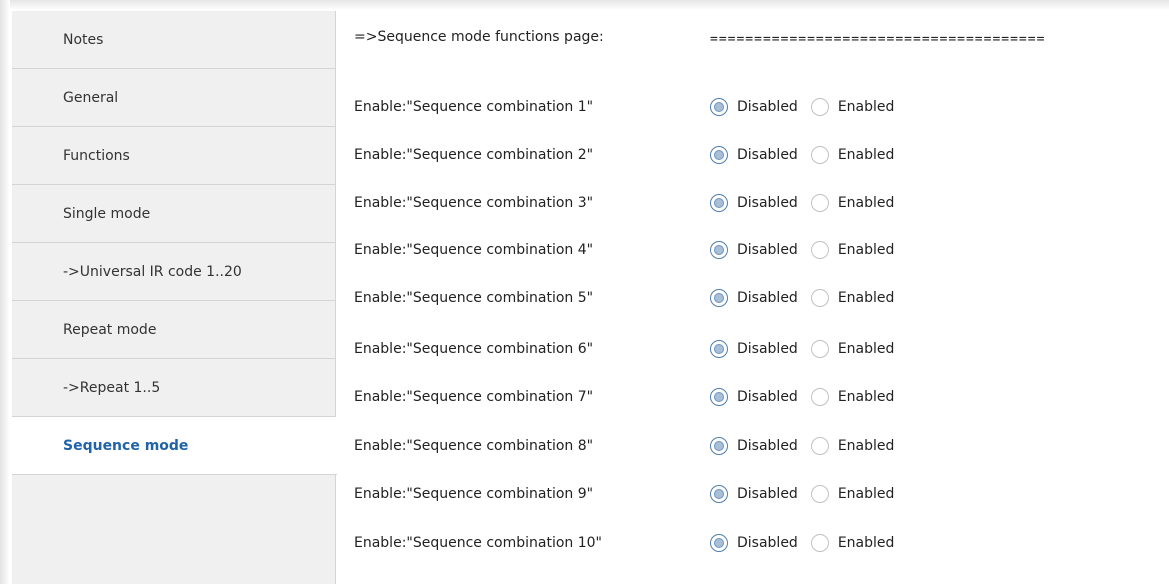 The height and width of the screenshot is (584, 1169). Describe the element at coordinates (126, 445) in the screenshot. I see `sidebar-item-label: Sequence mode` at that location.